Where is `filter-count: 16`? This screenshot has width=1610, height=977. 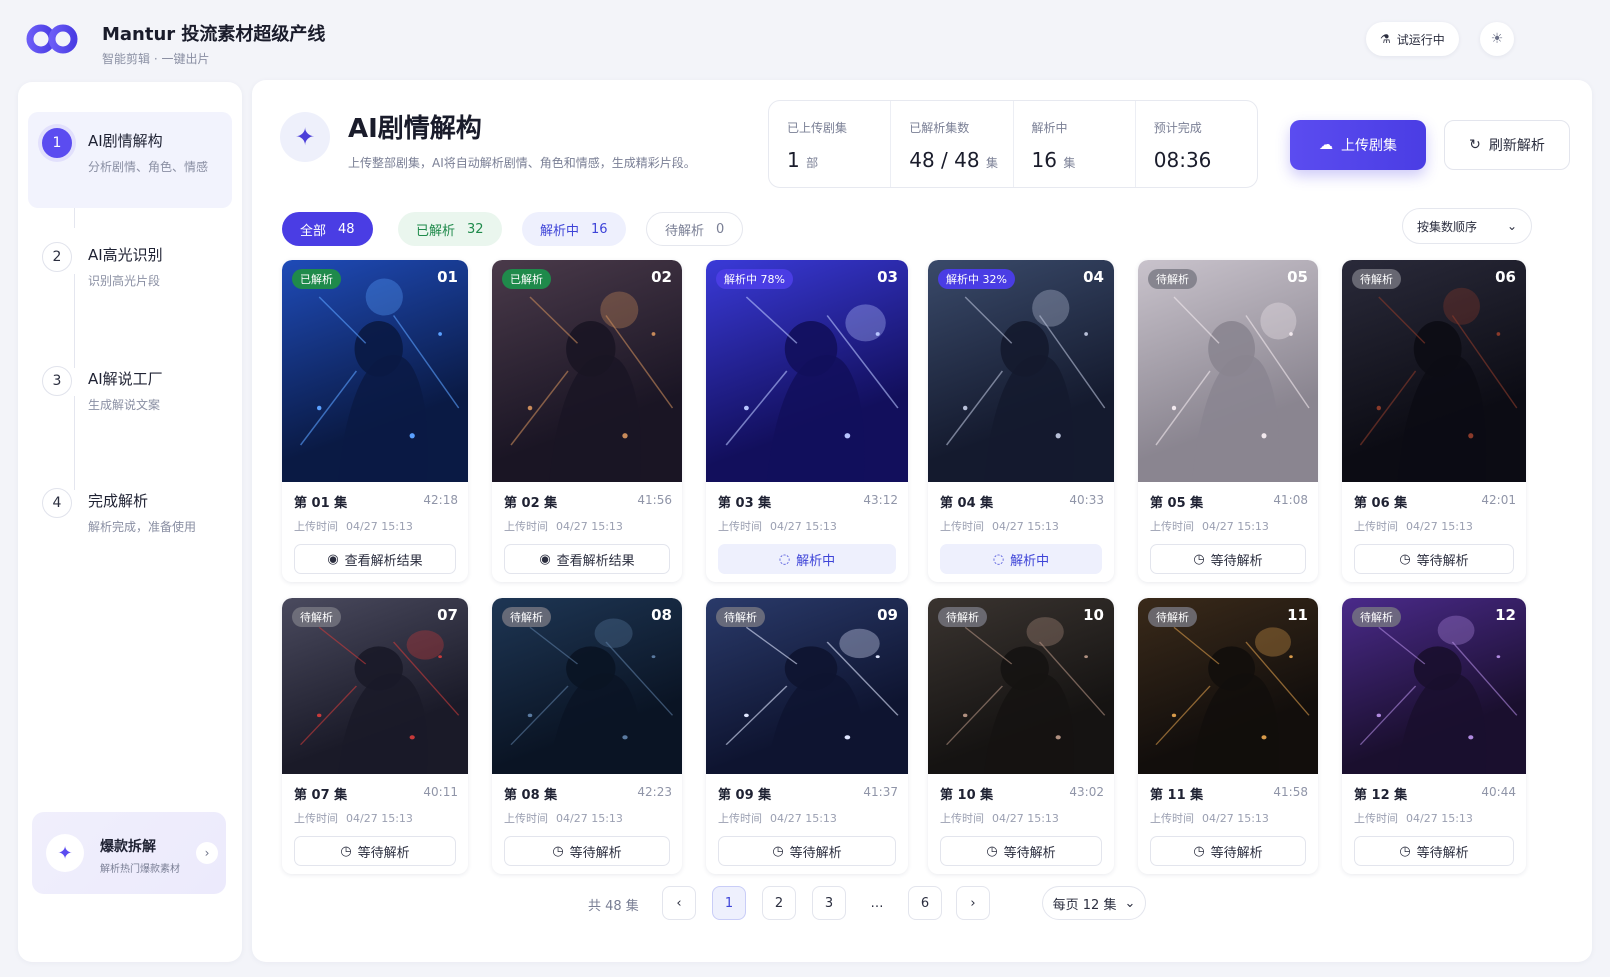 filter-count: 16 is located at coordinates (599, 229).